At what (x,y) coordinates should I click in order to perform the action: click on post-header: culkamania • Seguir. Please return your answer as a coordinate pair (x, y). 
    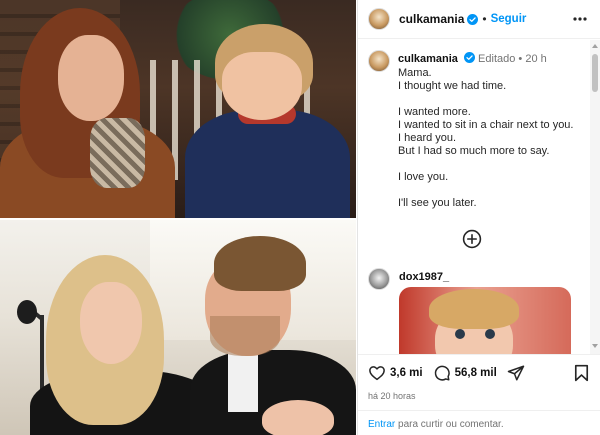
    Looking at the image, I should click on (479, 19).